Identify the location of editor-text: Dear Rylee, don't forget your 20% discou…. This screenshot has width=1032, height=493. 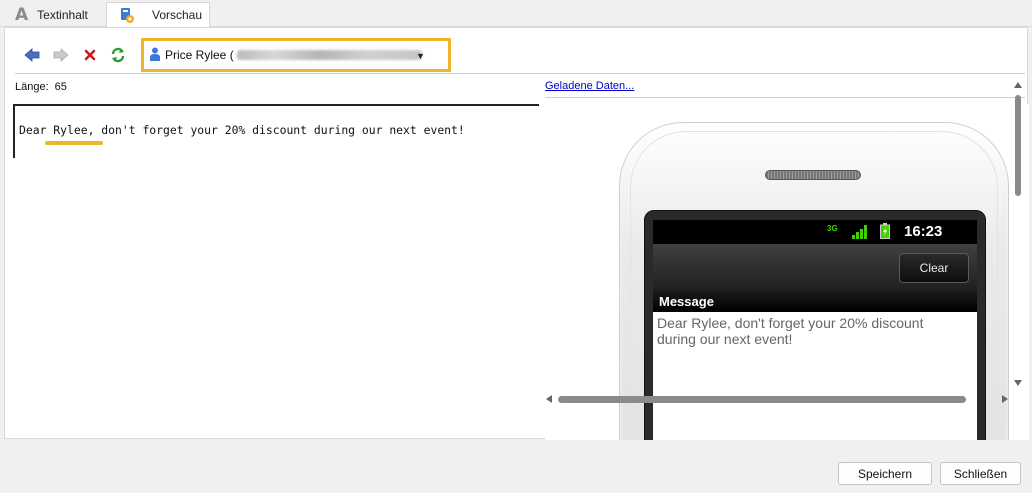
(242, 130).